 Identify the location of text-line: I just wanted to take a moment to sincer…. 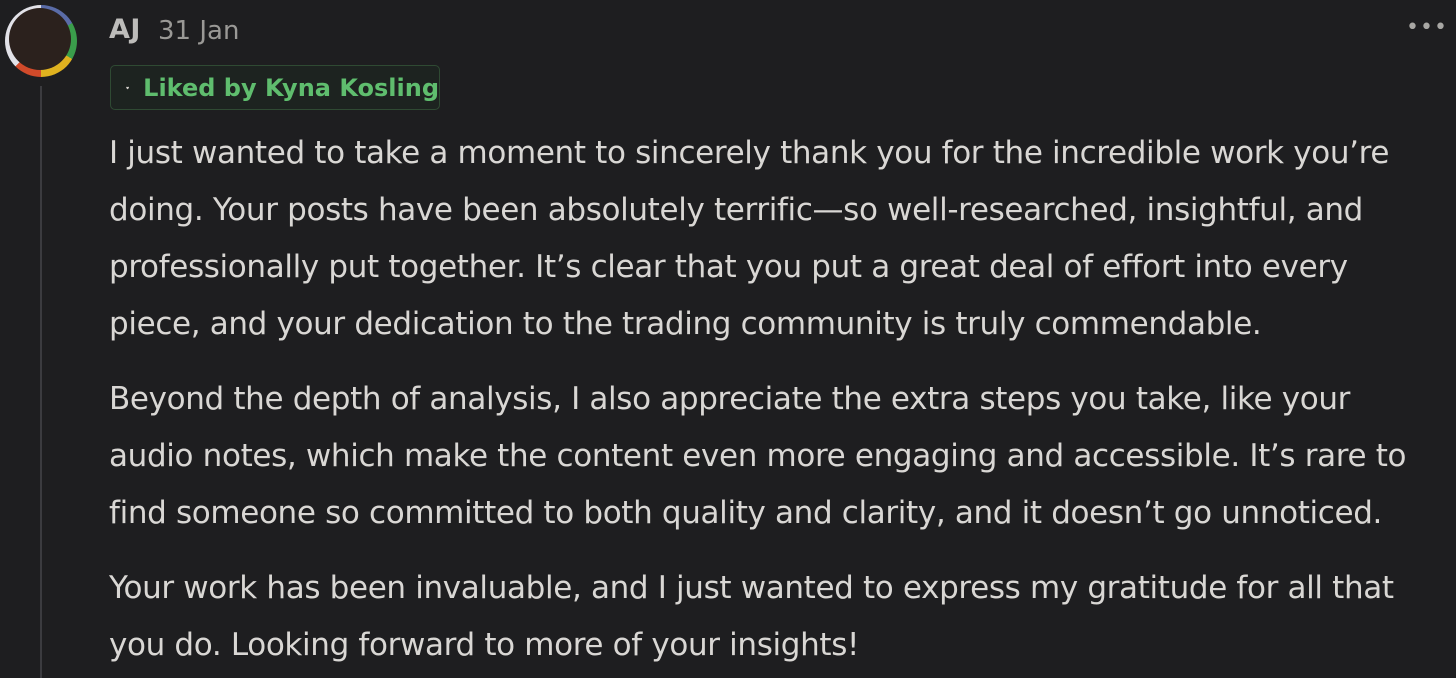
(749, 153).